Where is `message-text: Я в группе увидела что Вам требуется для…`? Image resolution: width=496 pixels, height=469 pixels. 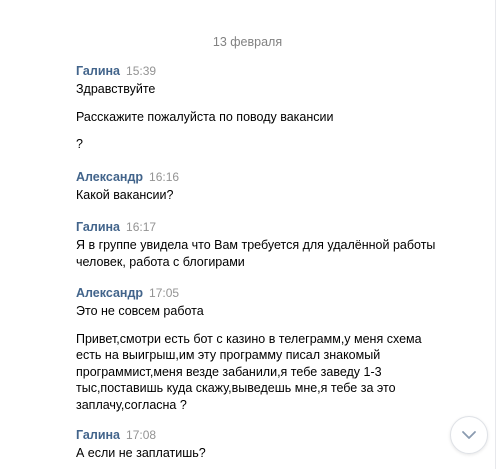
message-text: Я в группе увидела что Вам требуется для… is located at coordinates (256, 253).